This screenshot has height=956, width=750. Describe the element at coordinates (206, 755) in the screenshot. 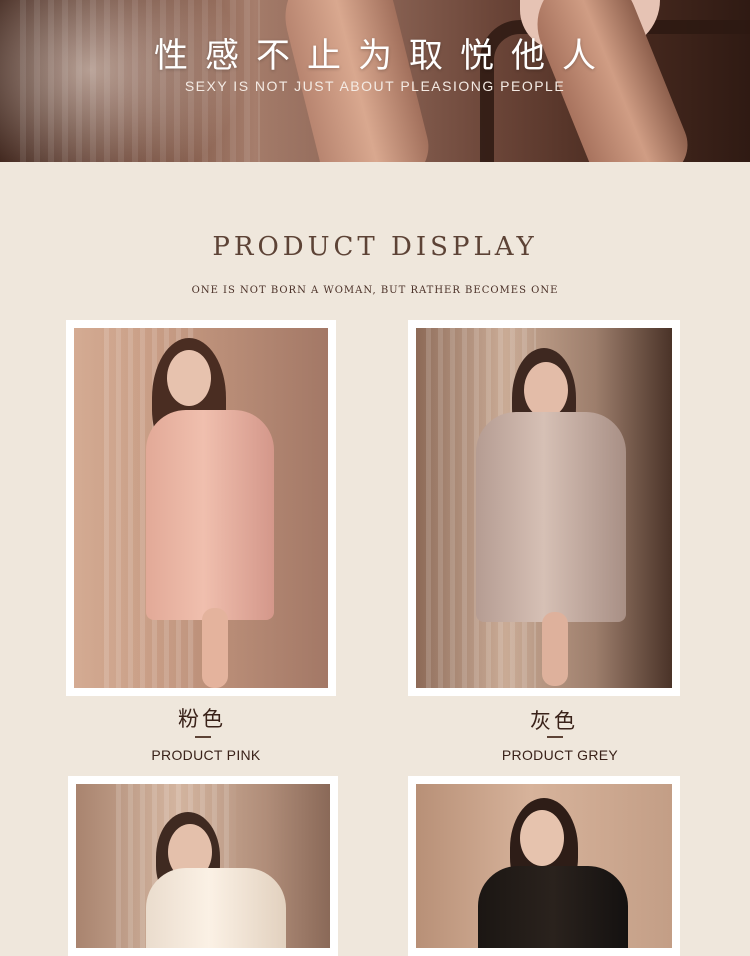

I see `product-name-en-pink: PRODUCT PINK` at that location.